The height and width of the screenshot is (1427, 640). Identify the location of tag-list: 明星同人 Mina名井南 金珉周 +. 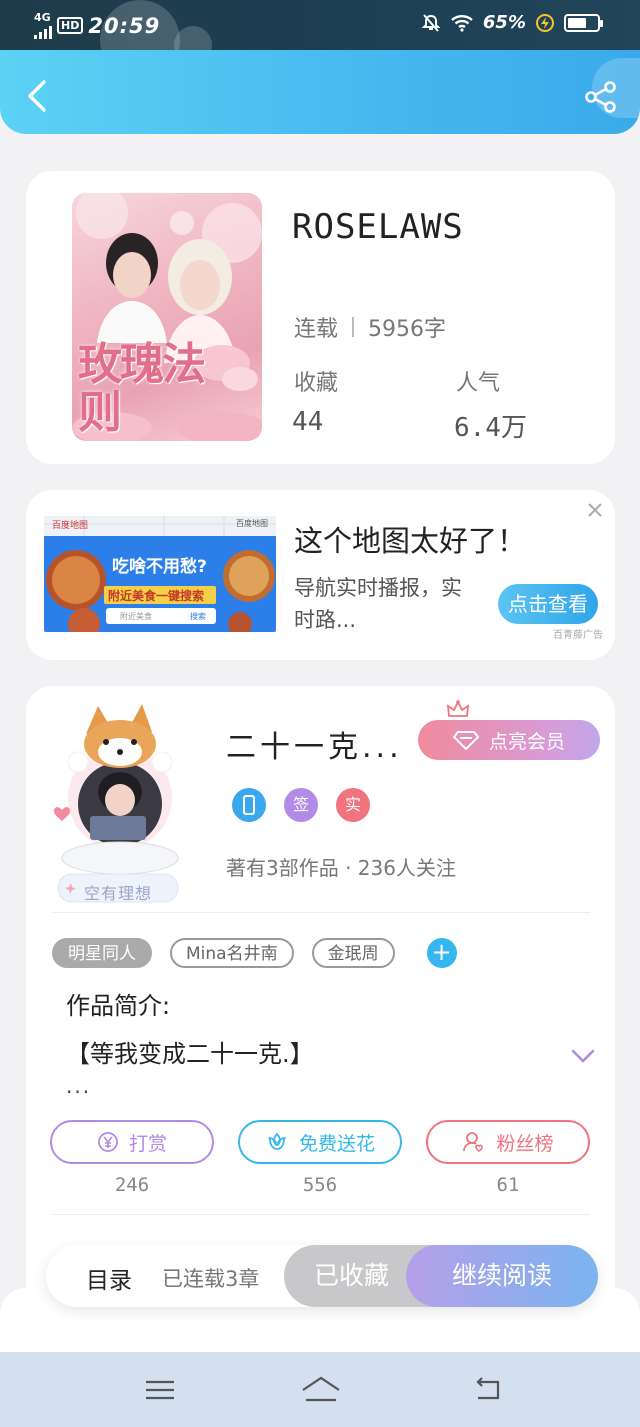
(254, 953).